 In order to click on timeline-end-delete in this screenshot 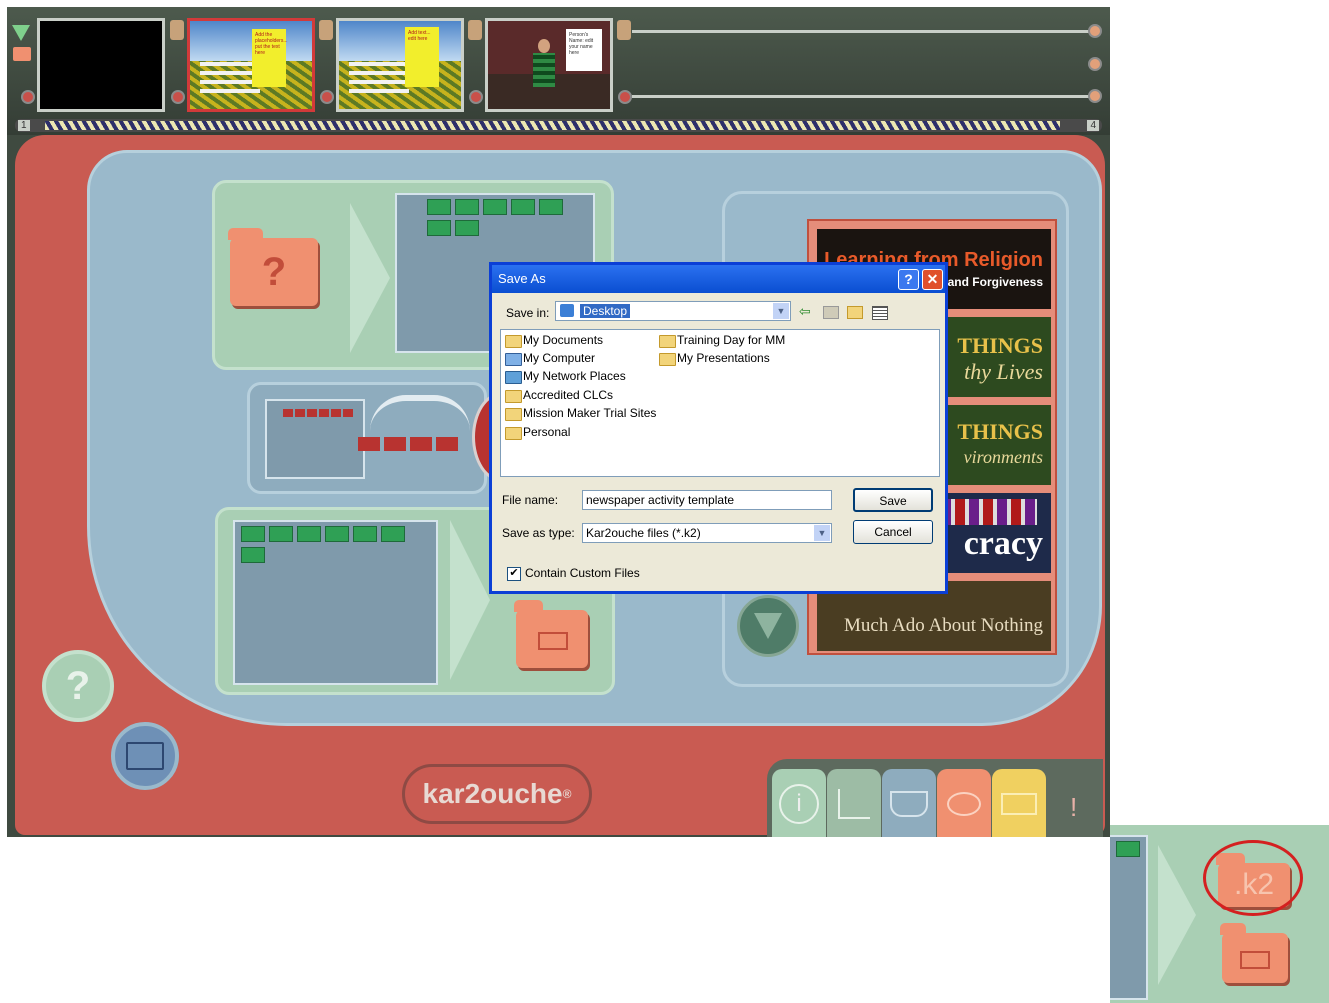, I will do `click(1095, 31)`.